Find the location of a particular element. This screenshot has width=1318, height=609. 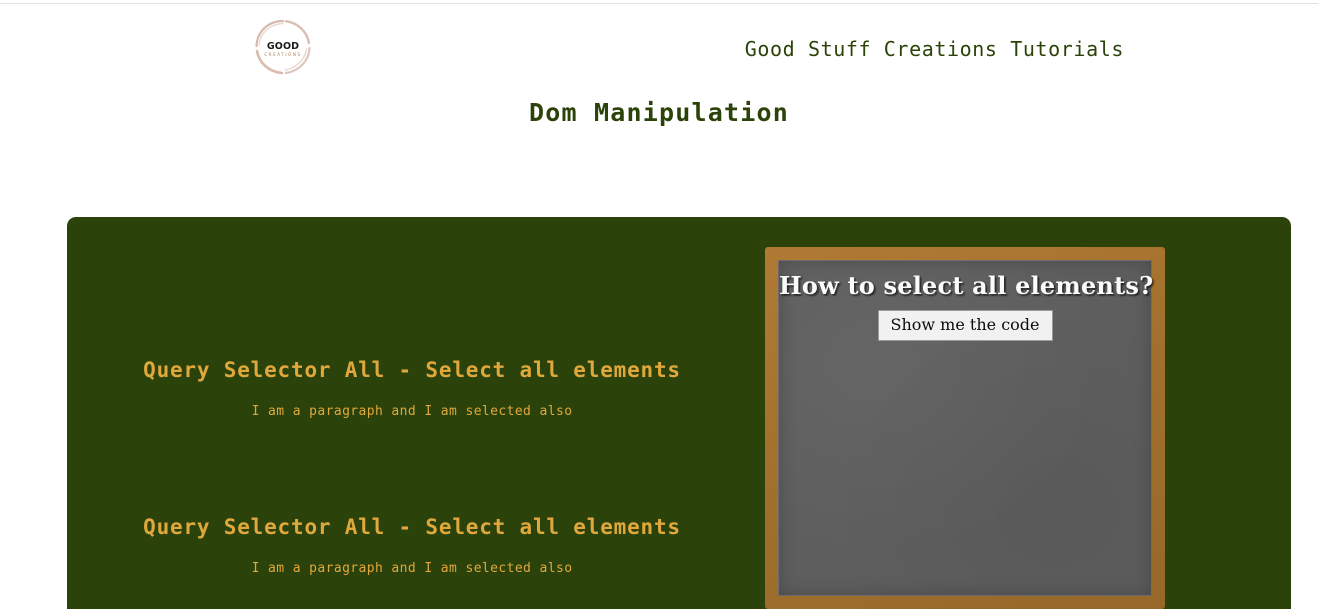

nav-link-tutorials: Tutorials is located at coordinates (1067, 49).